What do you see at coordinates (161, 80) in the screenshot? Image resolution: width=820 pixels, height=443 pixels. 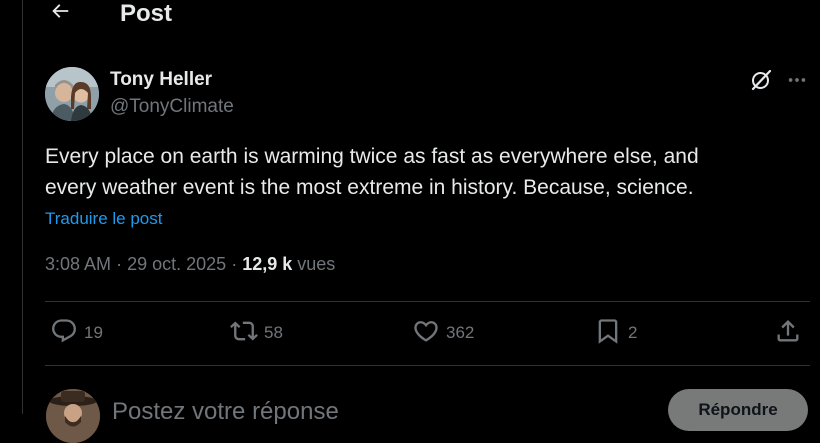 I see `author-name: Tony Heller` at bounding box center [161, 80].